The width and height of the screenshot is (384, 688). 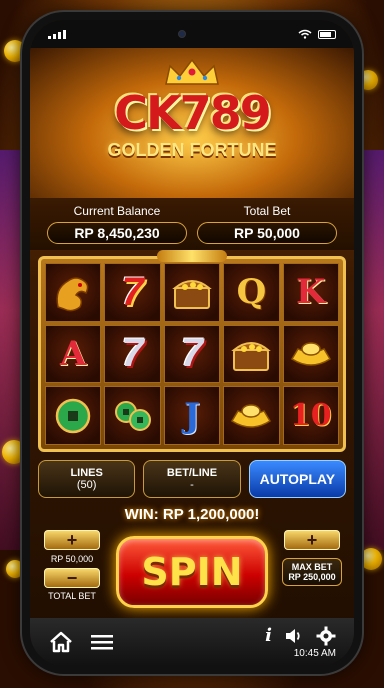 I want to click on nav-left, so click(x=81, y=642).